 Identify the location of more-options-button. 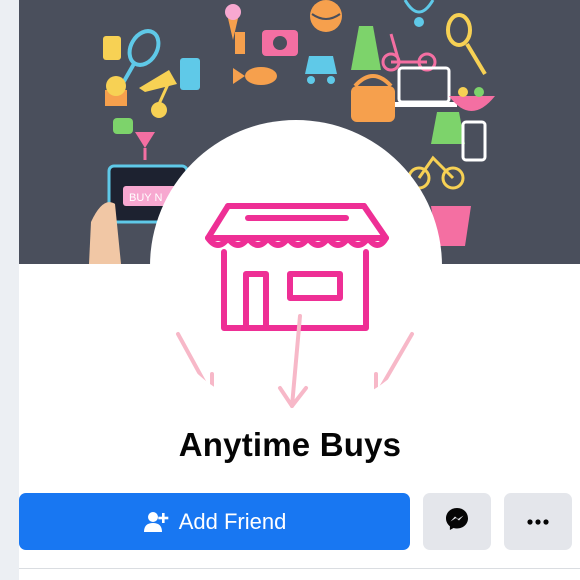
(538, 521).